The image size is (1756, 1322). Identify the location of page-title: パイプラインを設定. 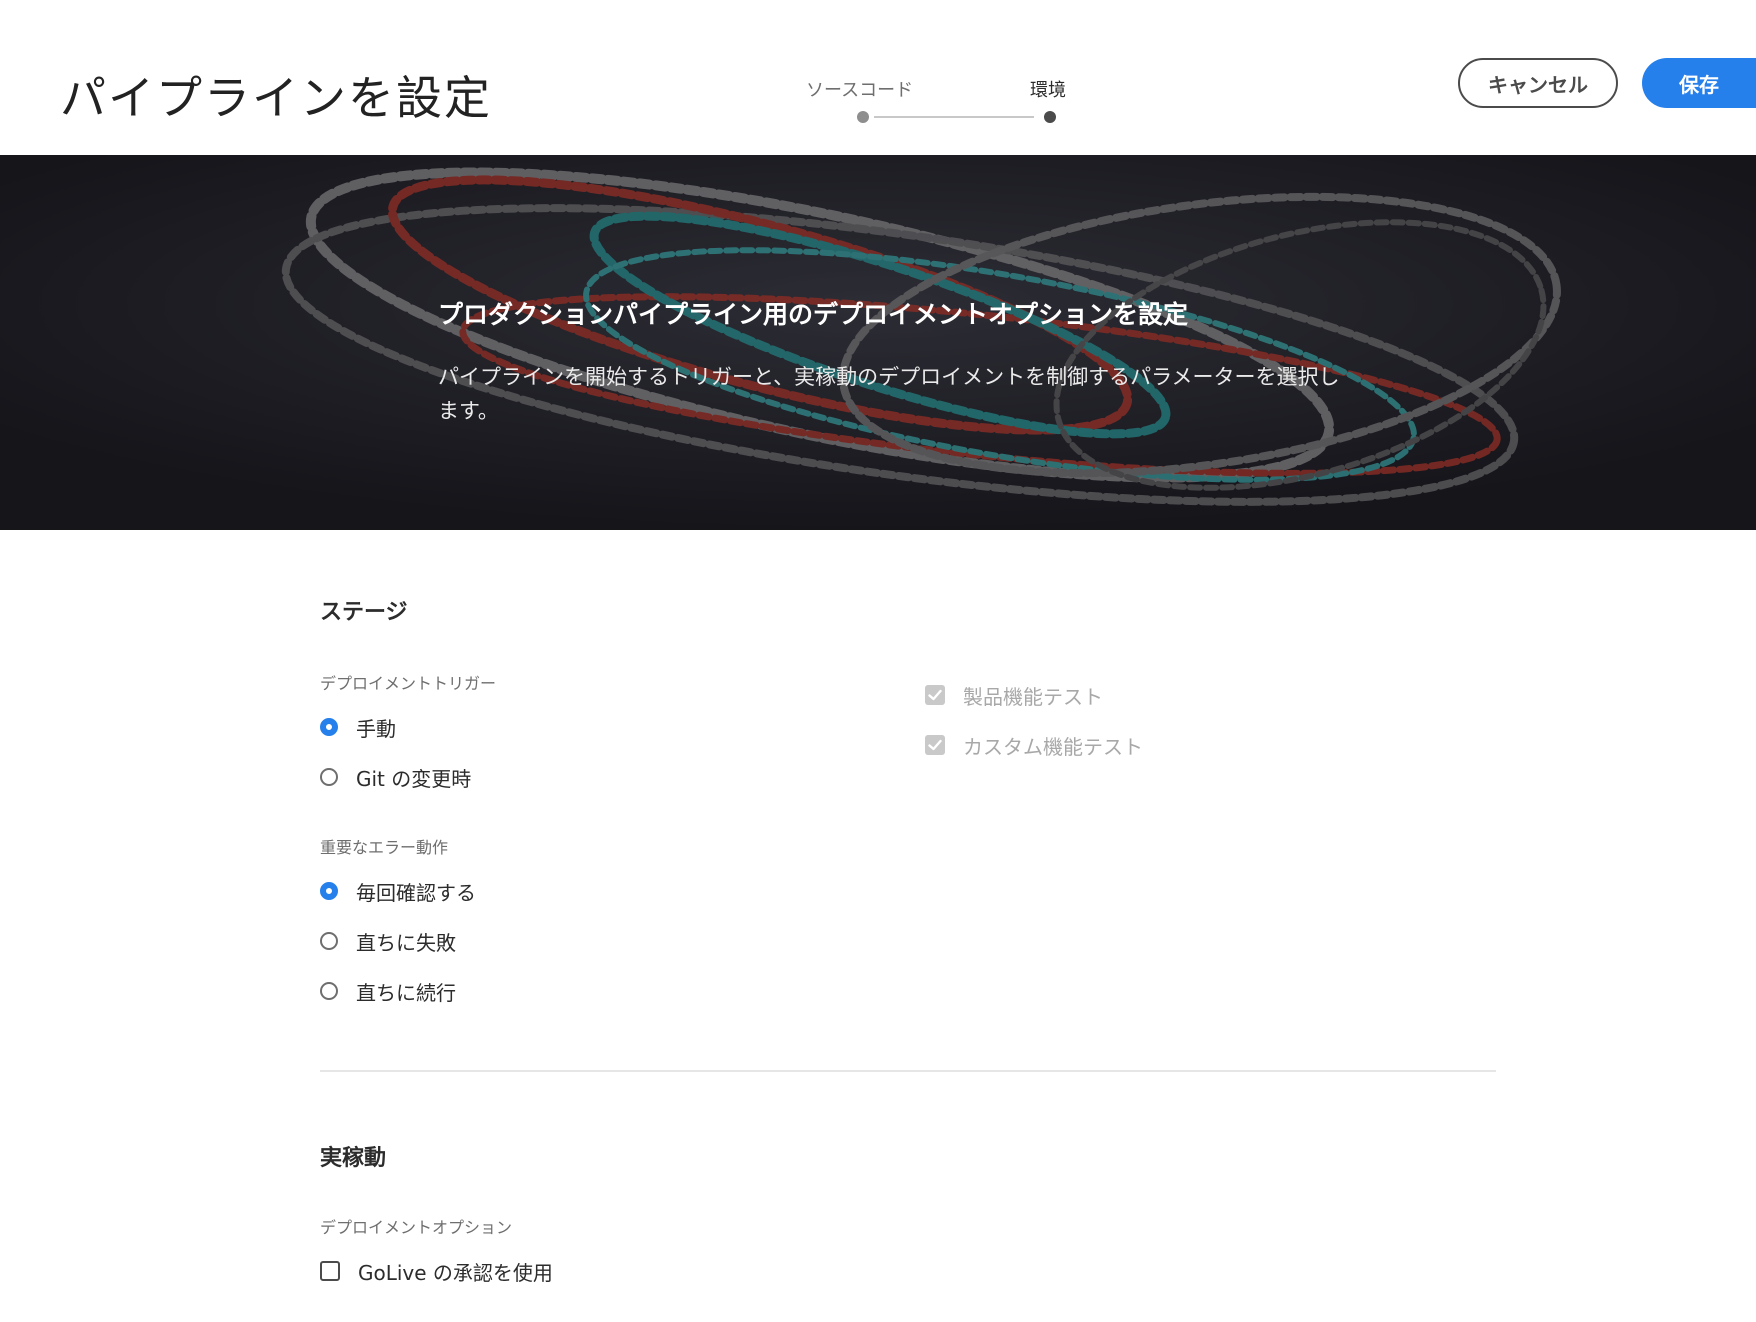
(276, 98).